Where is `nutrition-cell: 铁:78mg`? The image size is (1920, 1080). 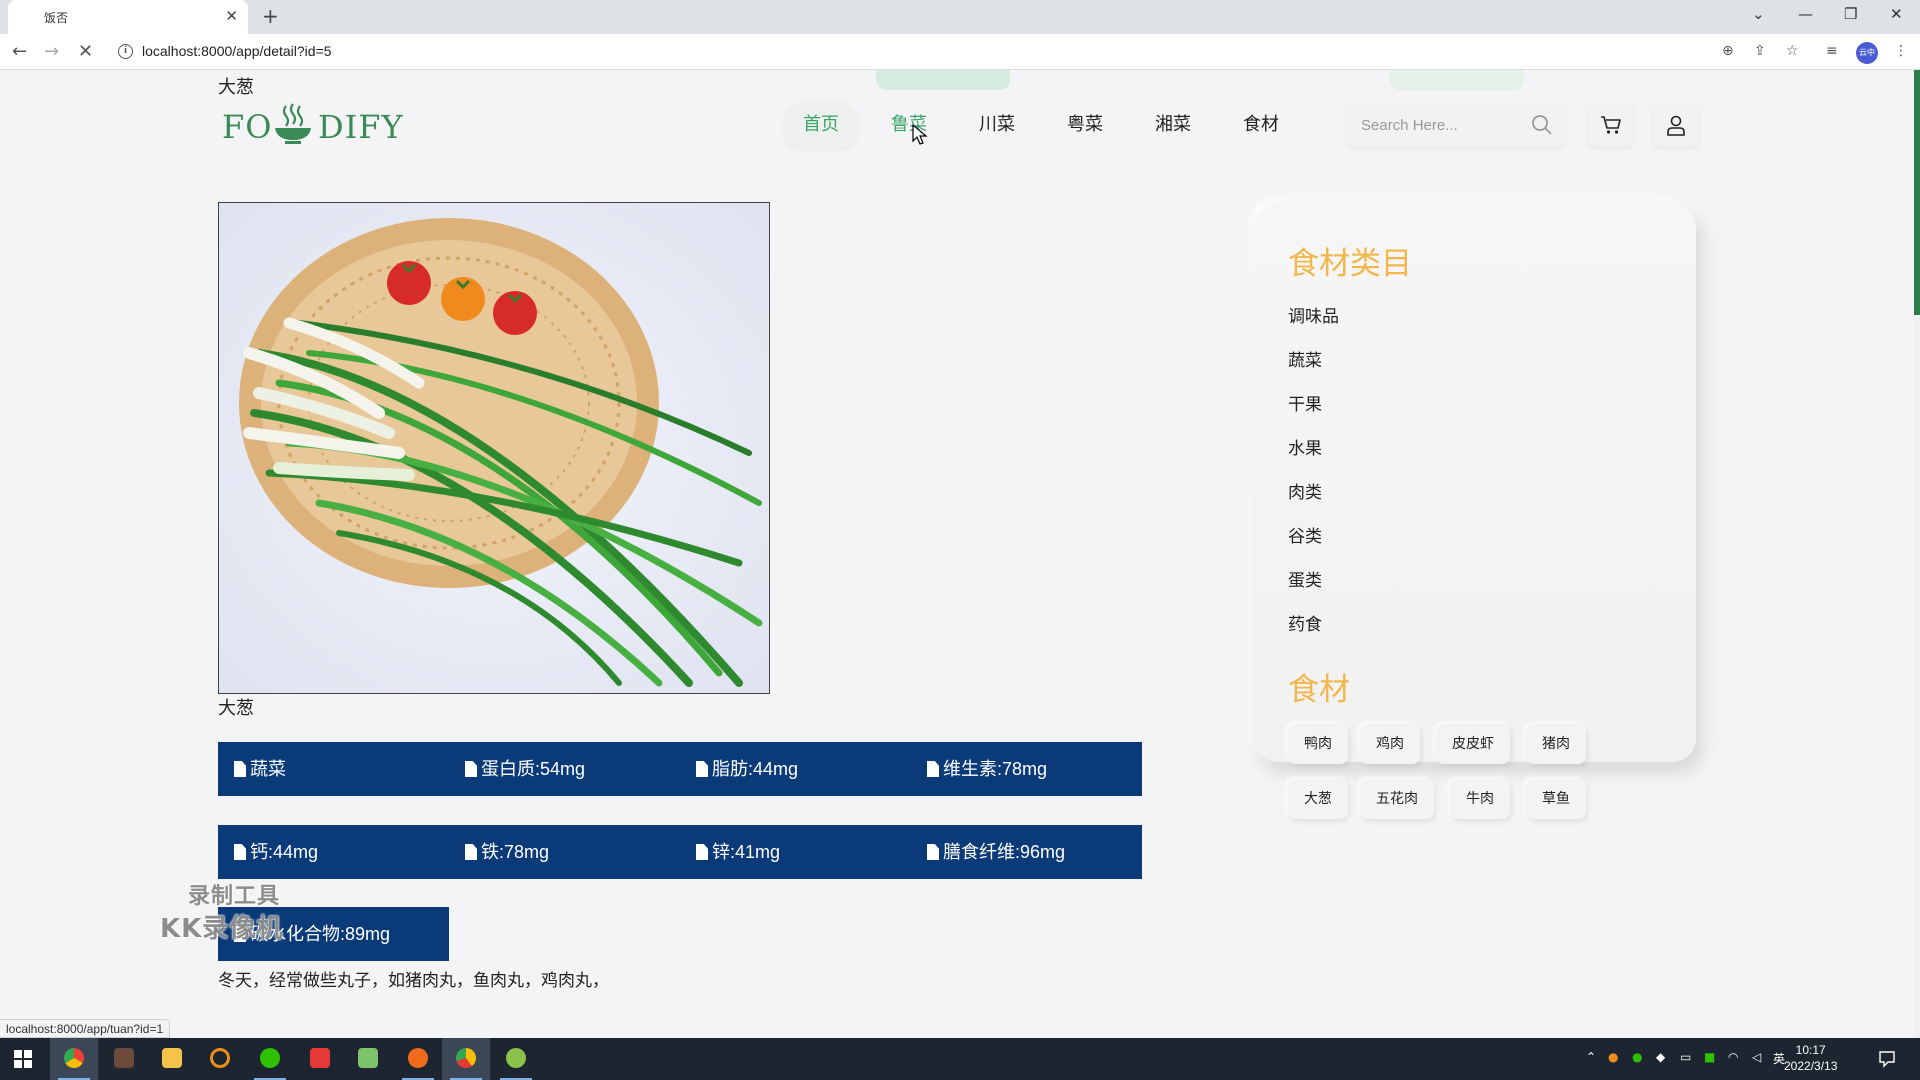
nutrition-cell: 铁:78mg is located at coordinates (507, 852).